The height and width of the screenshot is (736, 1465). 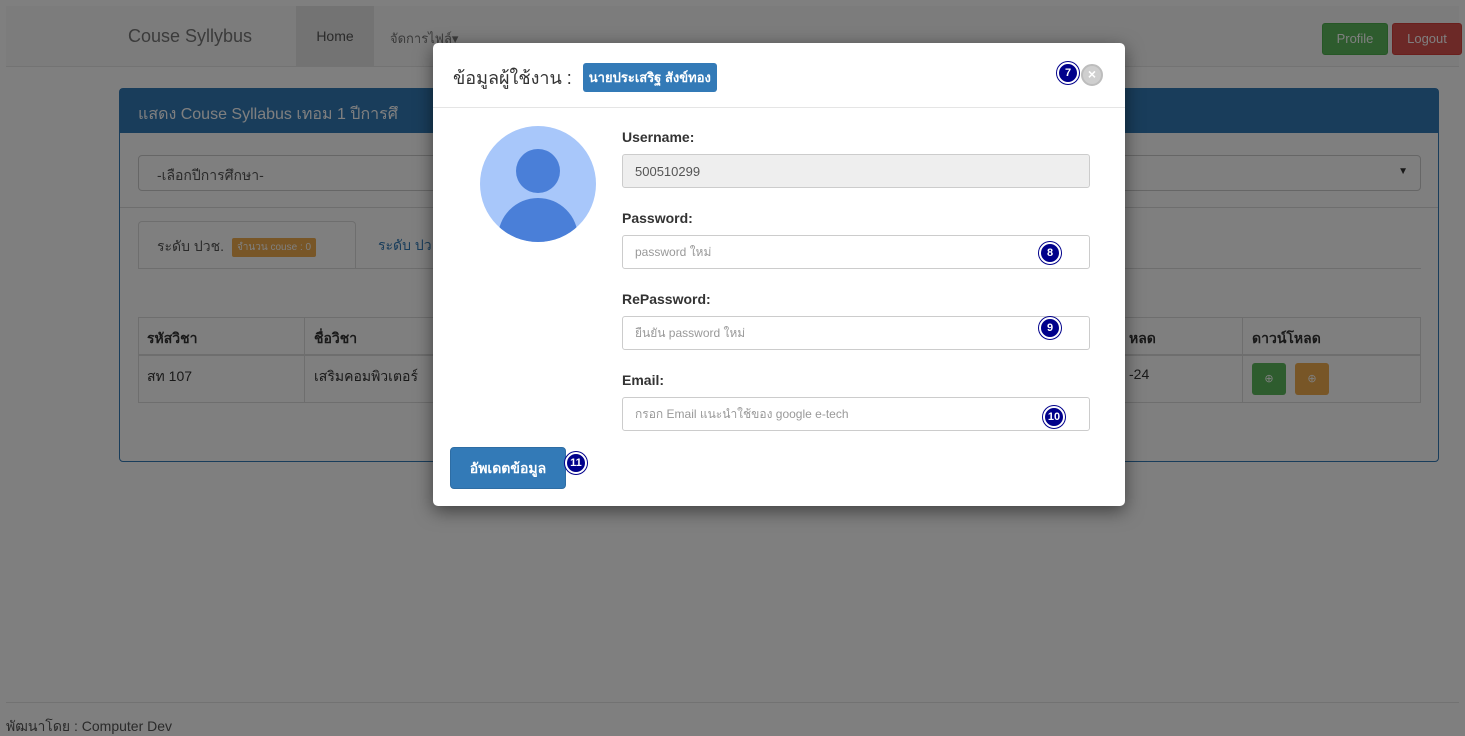 I want to click on update-button: อัพเดตข้อมูล, so click(x=508, y=468).